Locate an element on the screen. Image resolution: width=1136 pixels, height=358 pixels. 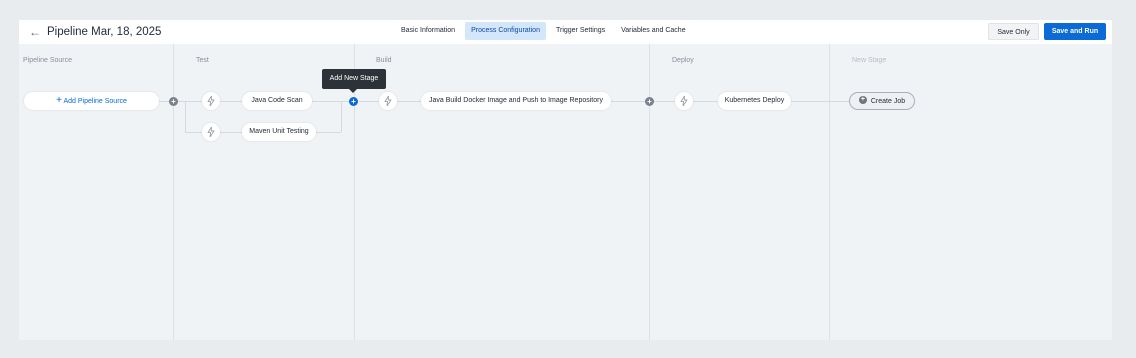
create-job-label: Create Job is located at coordinates (888, 101).